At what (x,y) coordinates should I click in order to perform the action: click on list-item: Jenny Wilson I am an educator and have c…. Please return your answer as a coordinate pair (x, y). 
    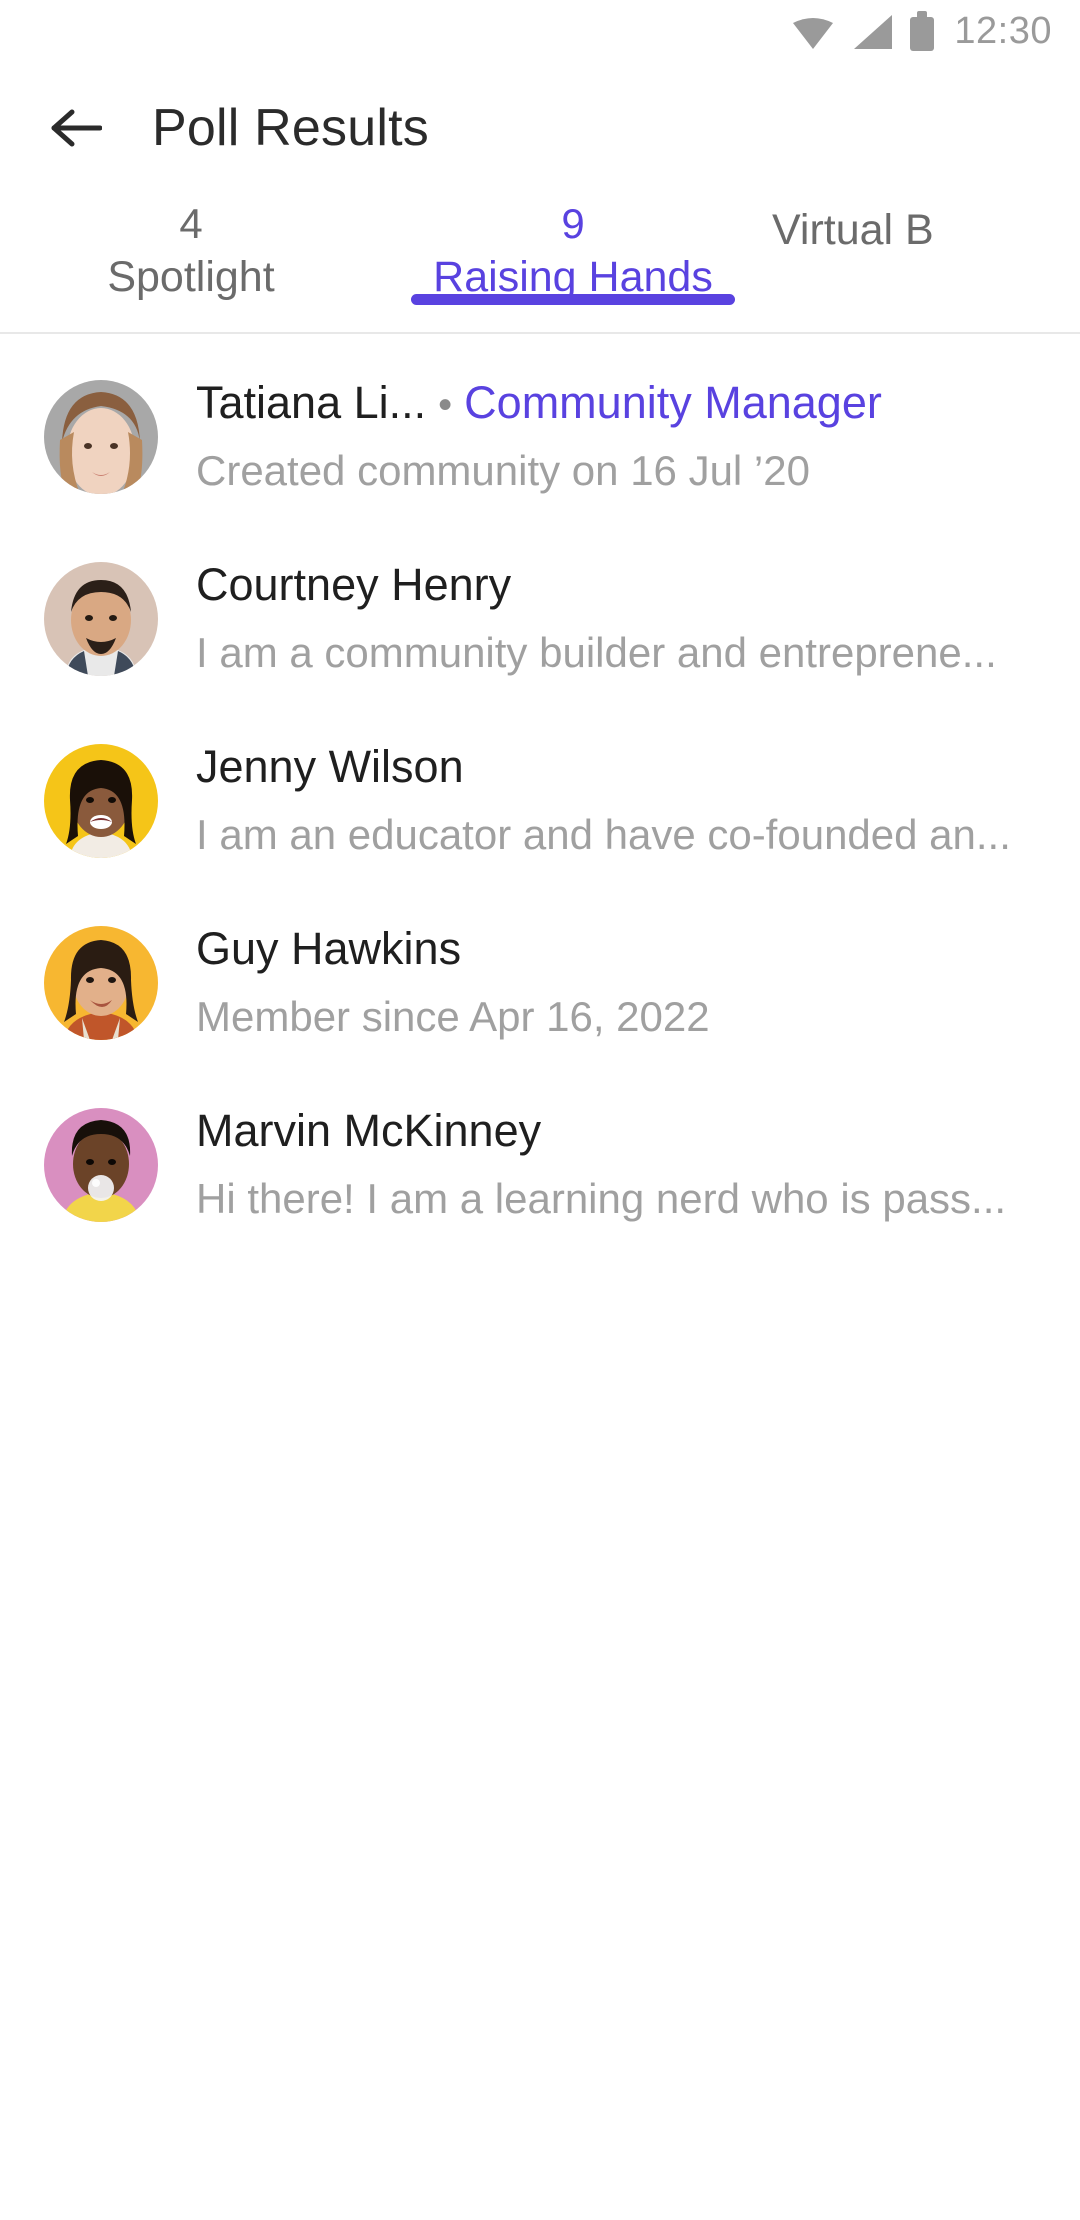
    Looking at the image, I should click on (540, 801).